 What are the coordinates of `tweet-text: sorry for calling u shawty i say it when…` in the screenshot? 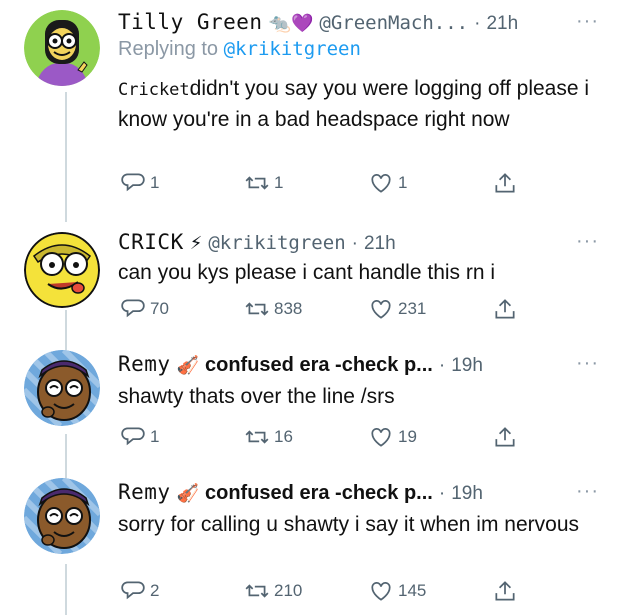 It's located at (363, 525).